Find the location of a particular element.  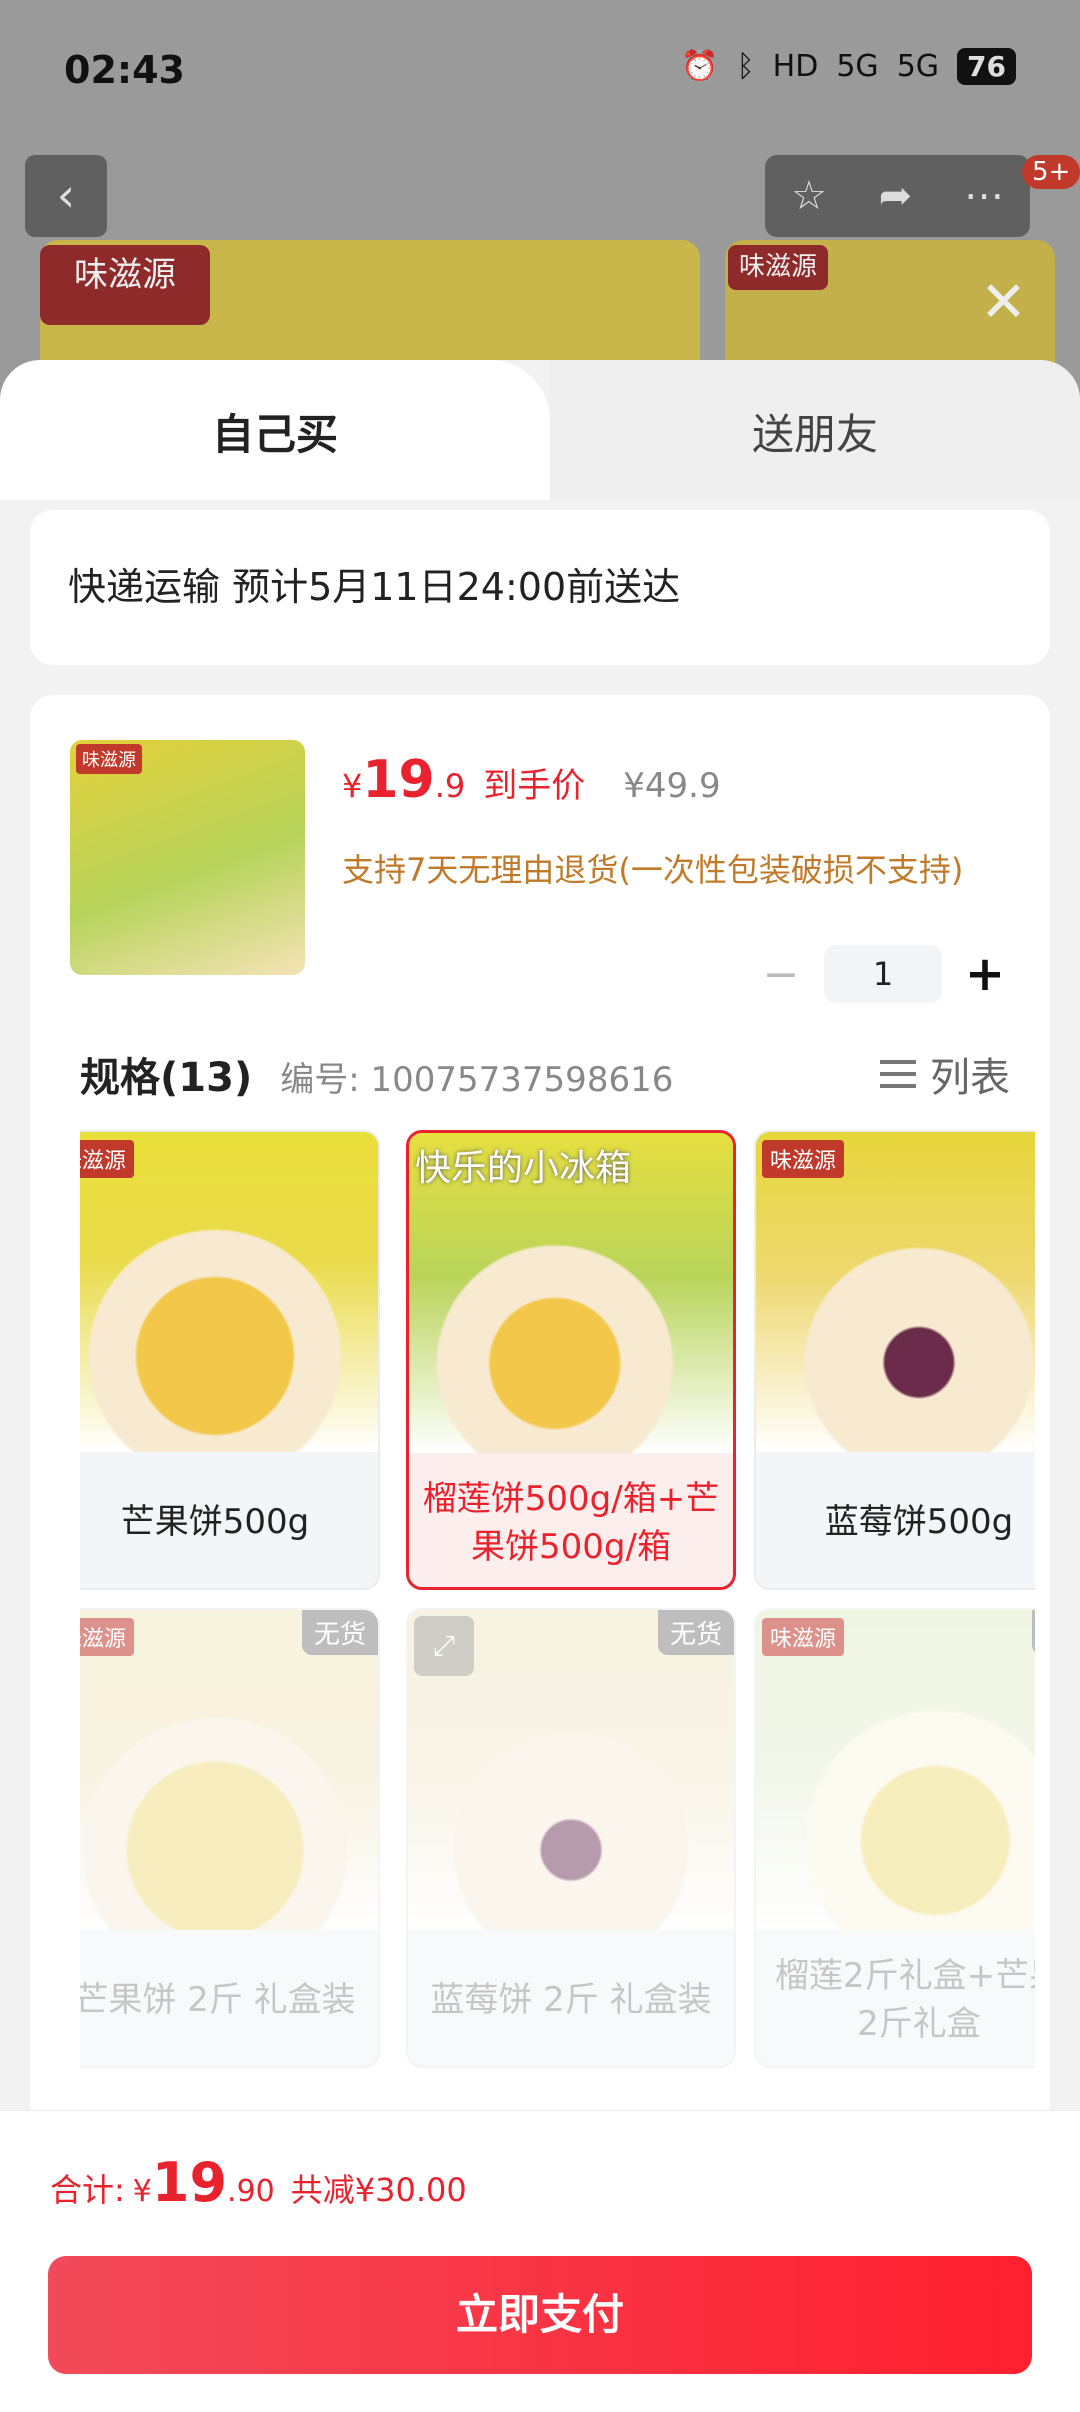

total-integer: 19 is located at coordinates (189, 2182).